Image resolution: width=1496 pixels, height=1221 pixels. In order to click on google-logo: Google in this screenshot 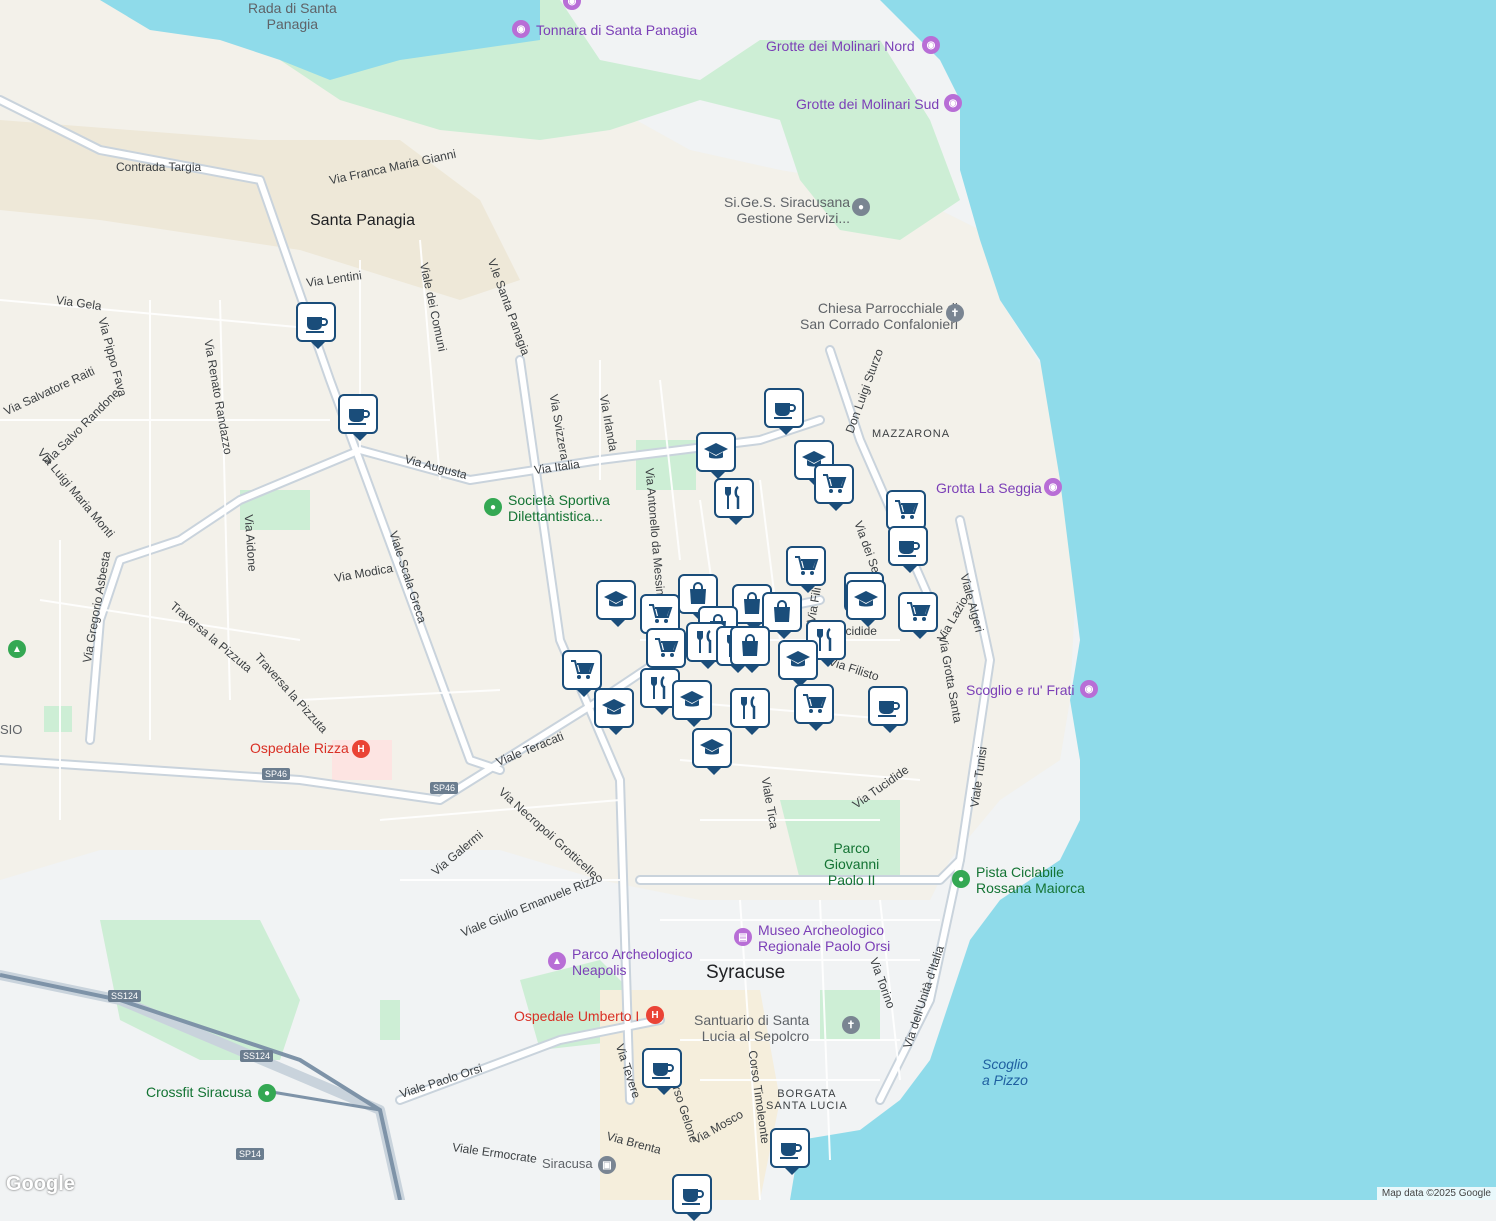, I will do `click(40, 1184)`.